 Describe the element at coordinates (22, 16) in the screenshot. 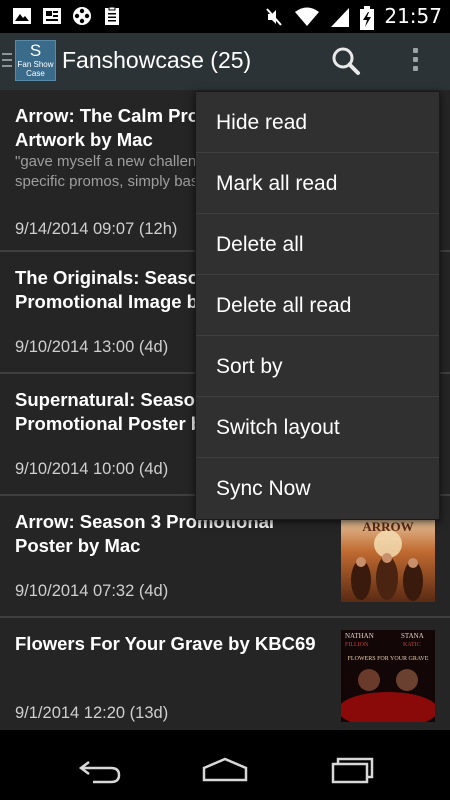

I see `image-icon` at that location.